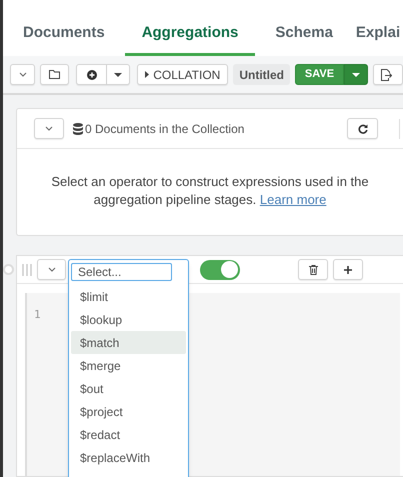  I want to click on operator-help-text: Select an operator to construct expressions used in the aggregation pipeline stages. Learn more, so click(210, 191).